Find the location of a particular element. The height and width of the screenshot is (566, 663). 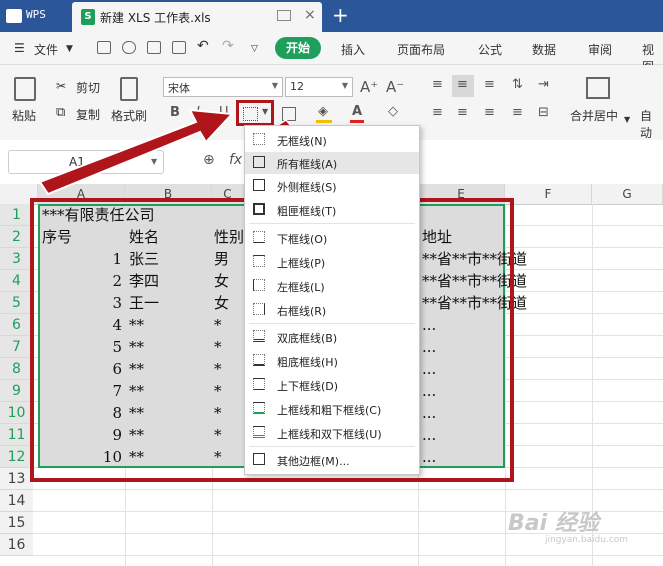

left-border-icon is located at coordinates (259, 285).